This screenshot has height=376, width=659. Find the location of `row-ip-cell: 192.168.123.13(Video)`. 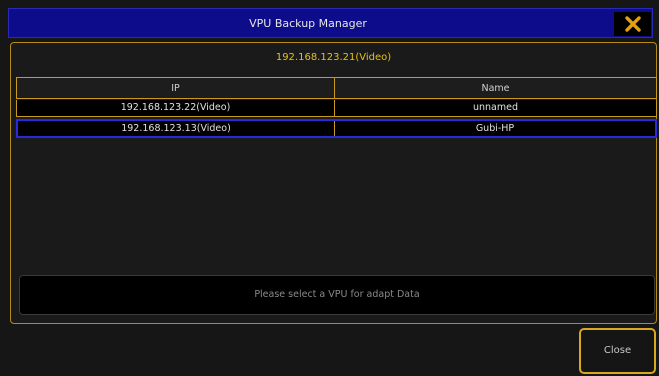

row-ip-cell: 192.168.123.13(Video) is located at coordinates (176, 128).